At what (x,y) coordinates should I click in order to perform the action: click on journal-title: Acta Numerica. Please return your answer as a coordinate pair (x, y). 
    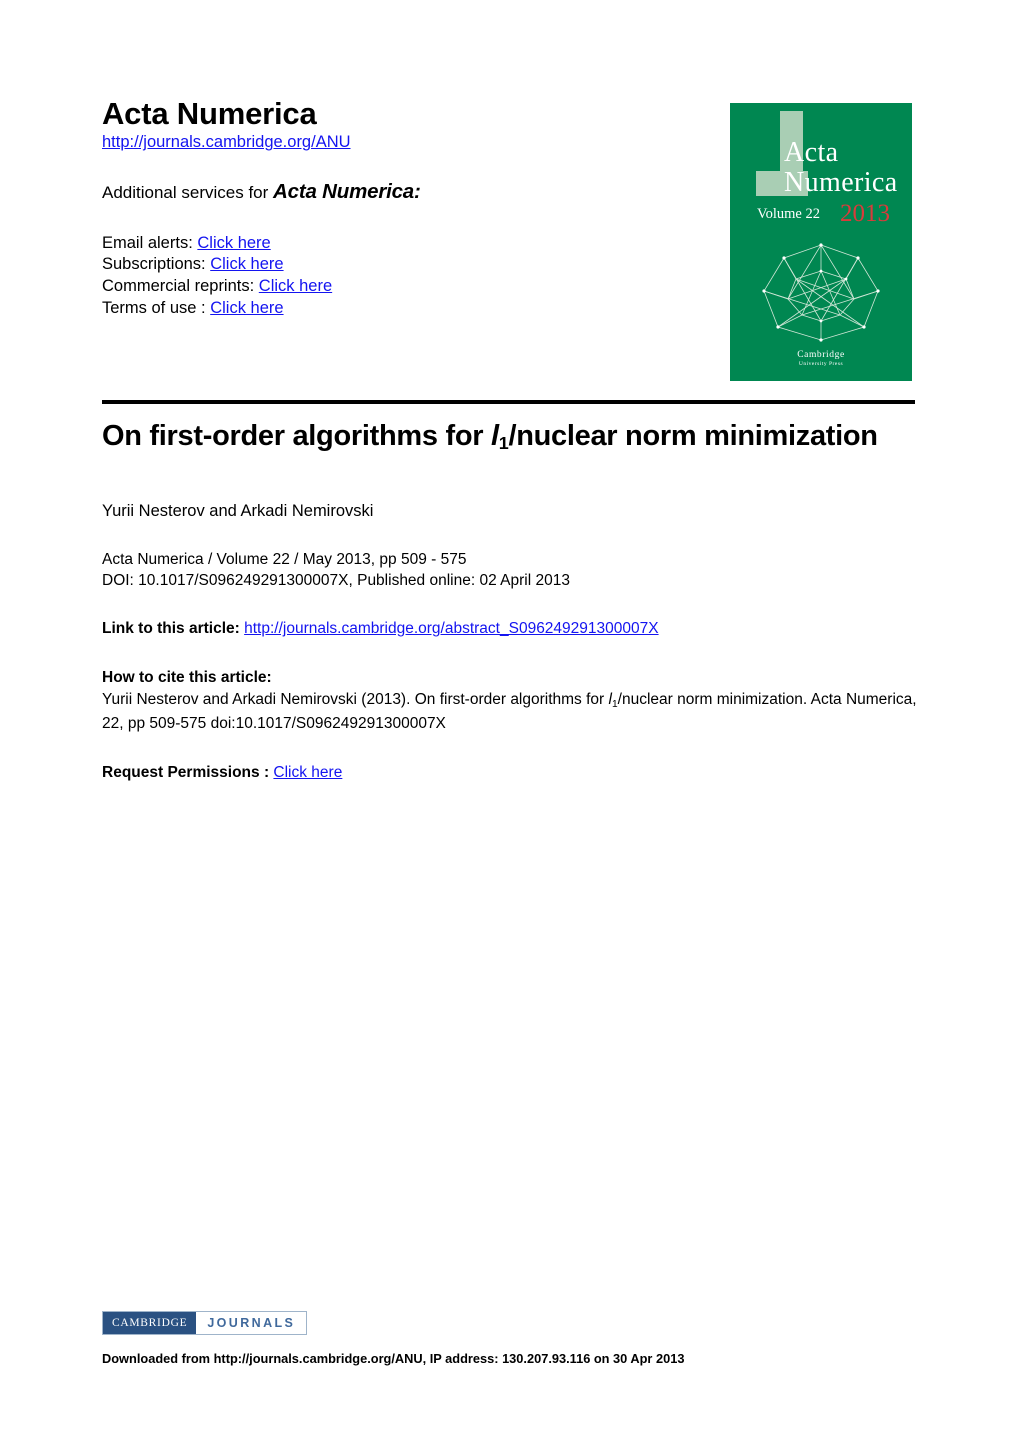
    Looking at the image, I should click on (209, 113).